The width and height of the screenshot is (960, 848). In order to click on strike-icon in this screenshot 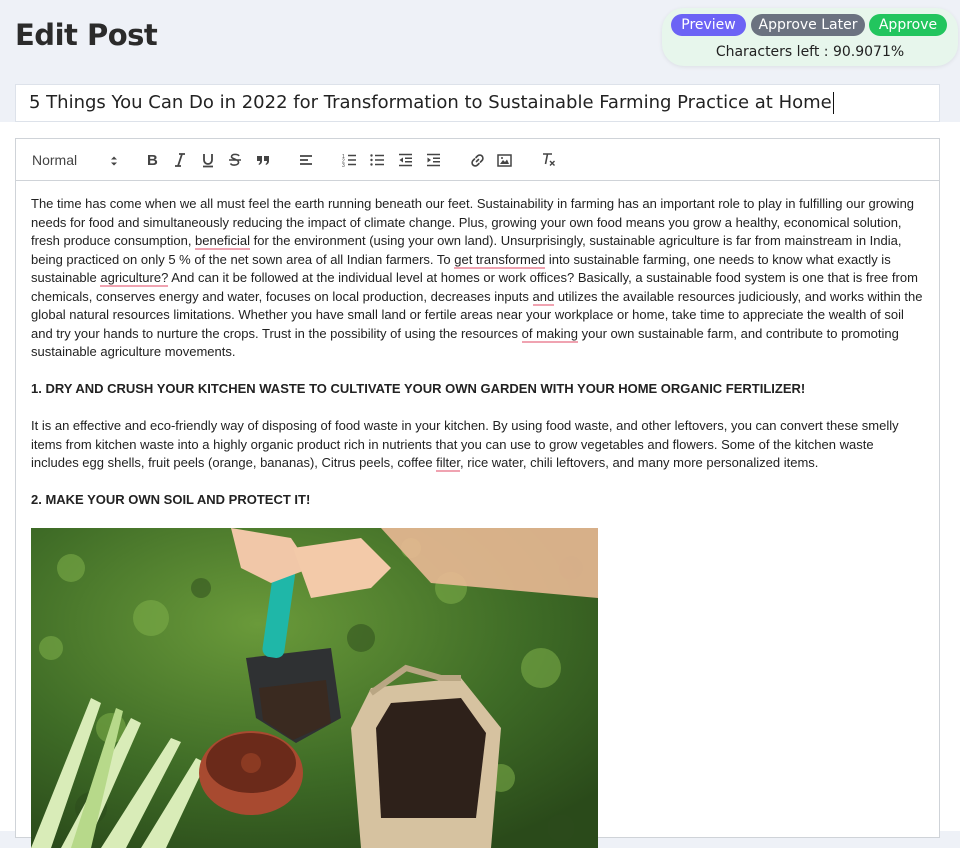, I will do `click(235, 160)`.